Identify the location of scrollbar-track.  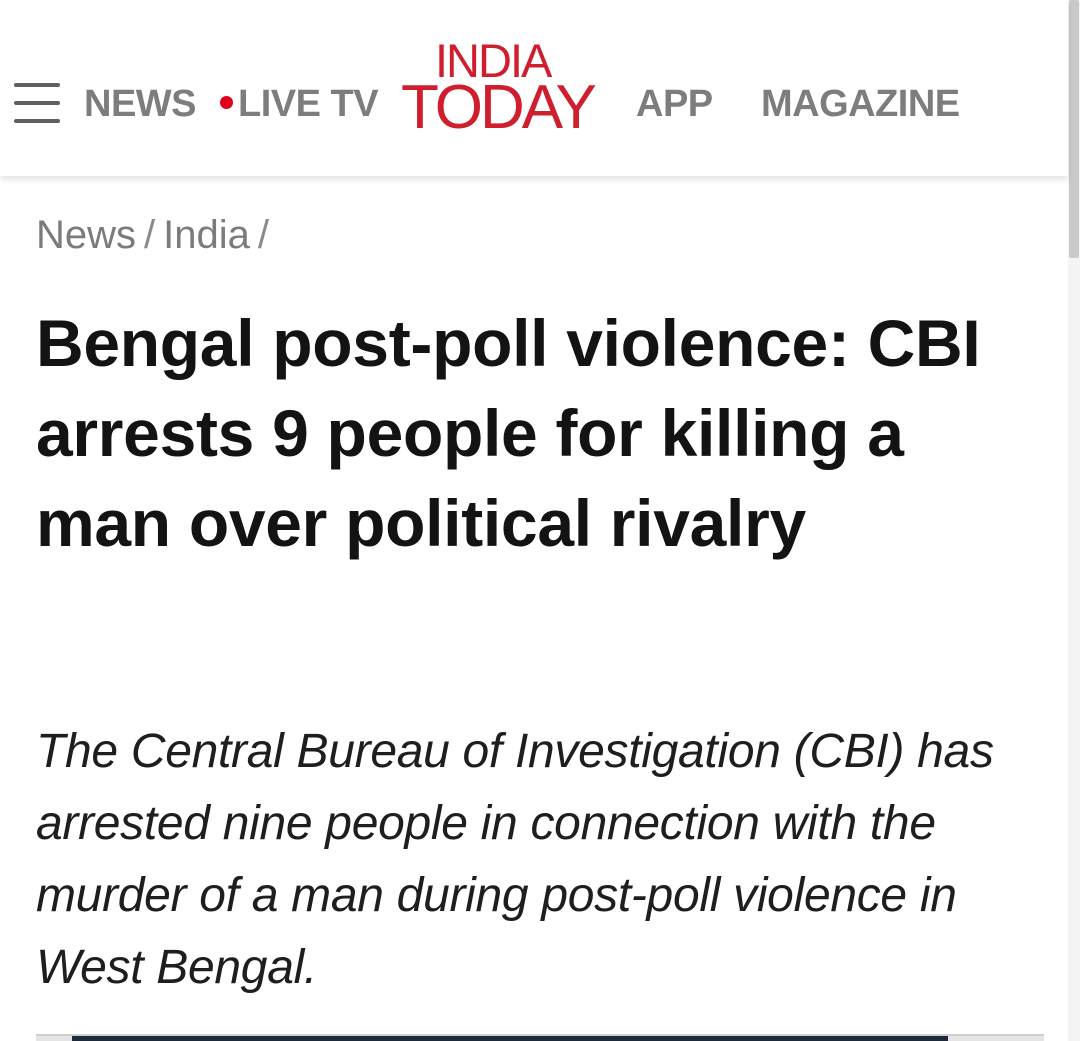
(1074, 520).